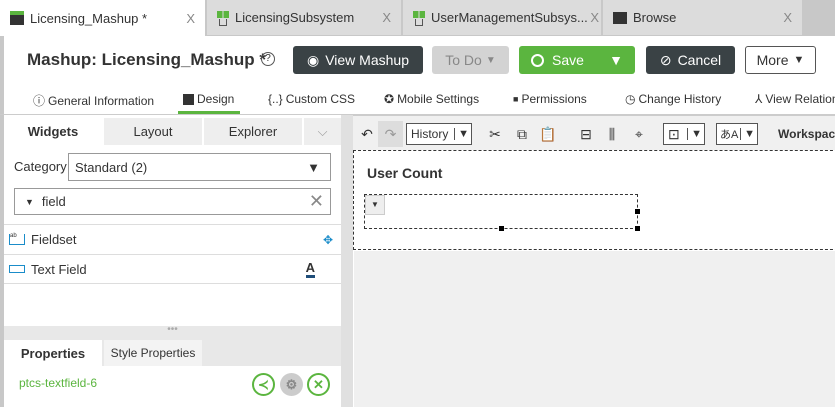 The width and height of the screenshot is (835, 407). Describe the element at coordinates (639, 134) in the screenshot. I see `center-icon: ⌖` at that location.